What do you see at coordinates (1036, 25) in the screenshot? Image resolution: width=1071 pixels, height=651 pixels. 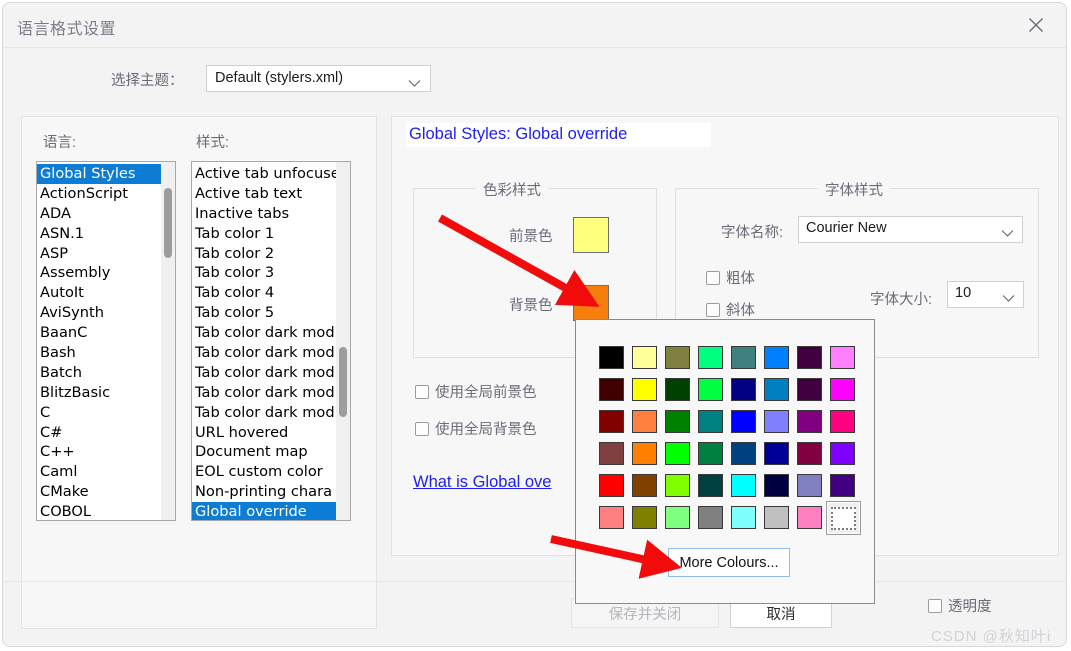 I see `close-icon` at bounding box center [1036, 25].